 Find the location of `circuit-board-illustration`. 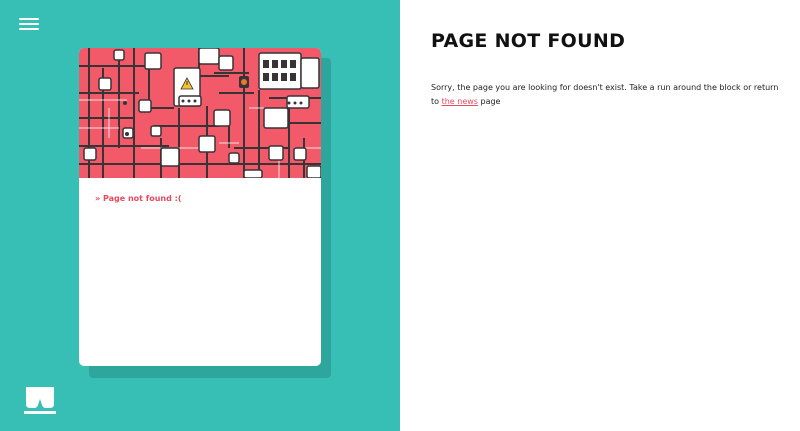

circuit-board-illustration is located at coordinates (200, 113).